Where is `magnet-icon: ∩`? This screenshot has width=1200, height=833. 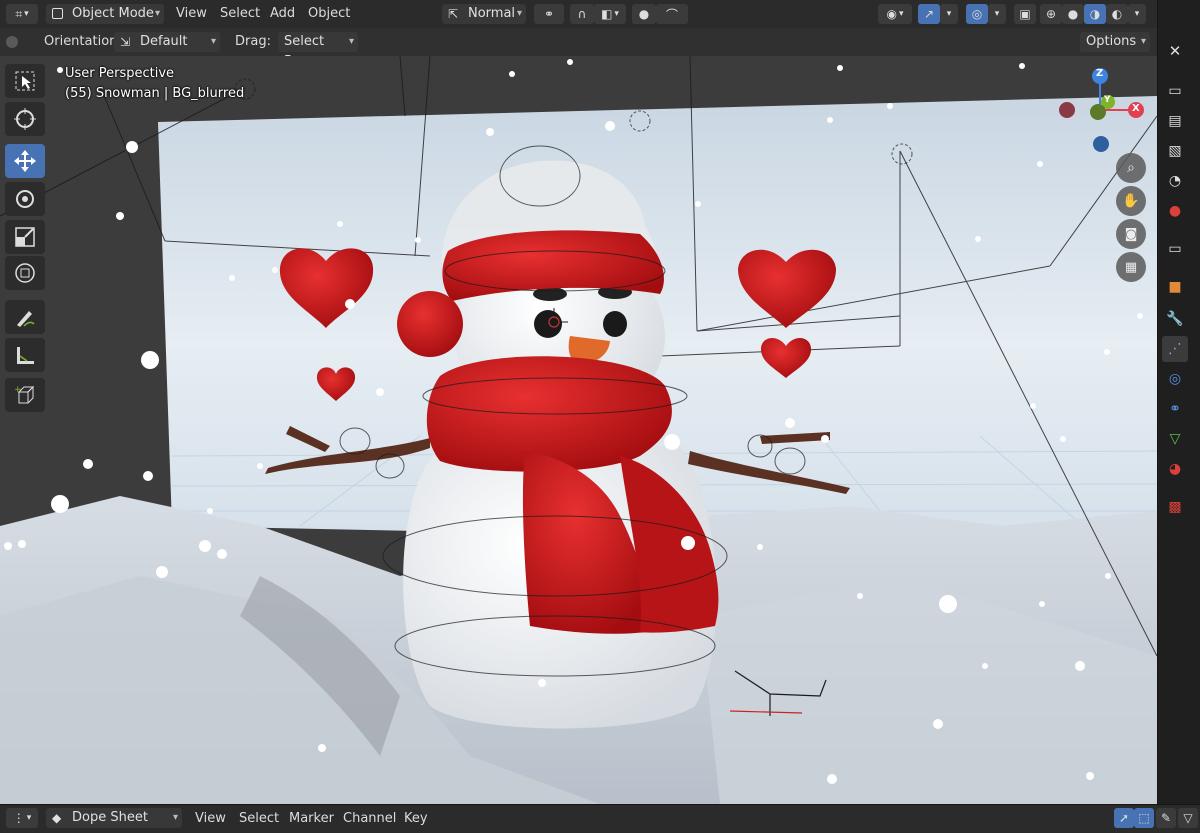
magnet-icon: ∩ is located at coordinates (582, 14).